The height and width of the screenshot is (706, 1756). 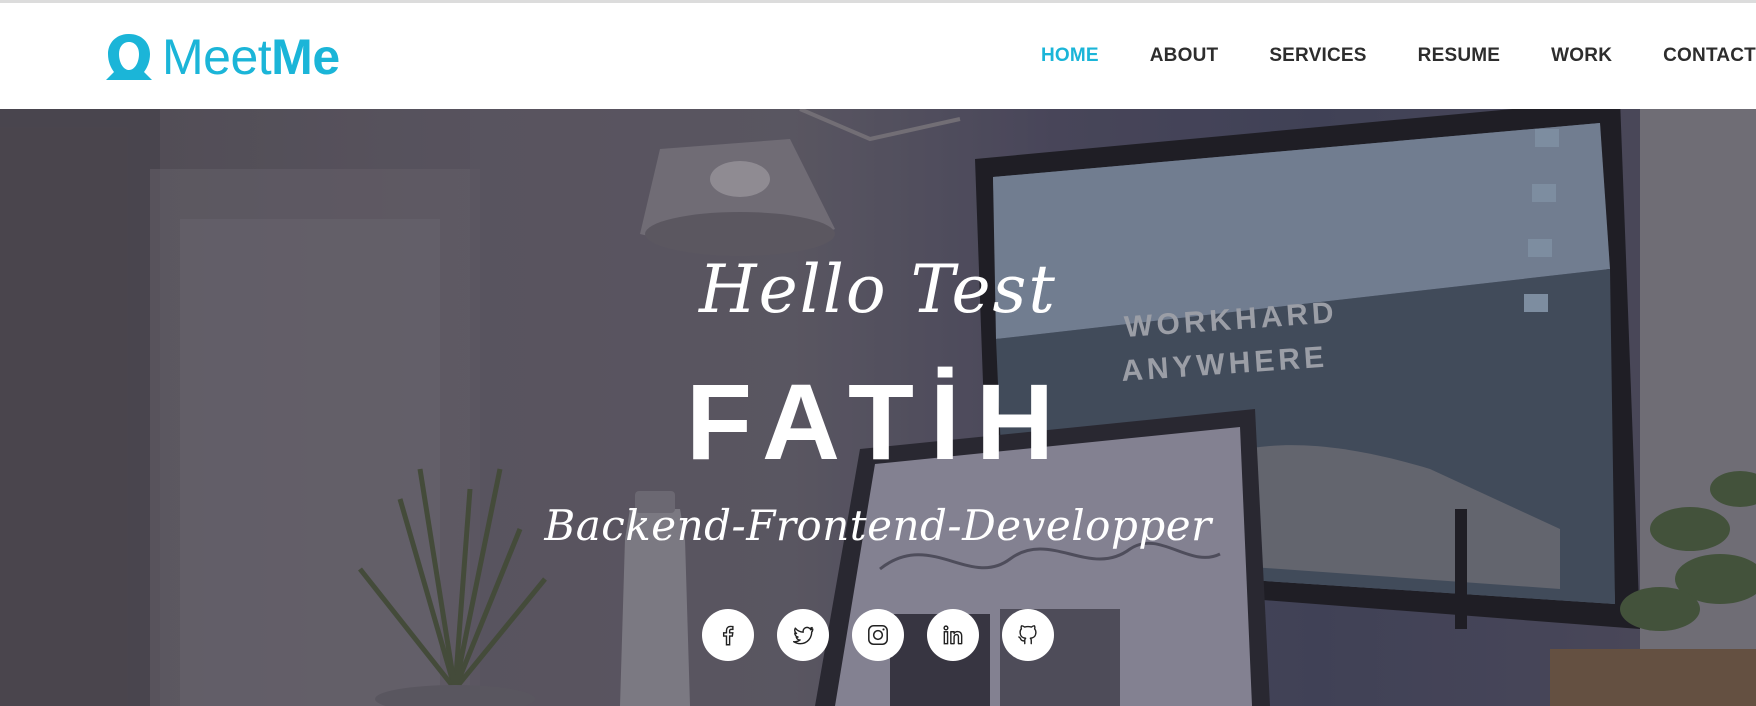 I want to click on nav-work: WORK, so click(x=1581, y=56).